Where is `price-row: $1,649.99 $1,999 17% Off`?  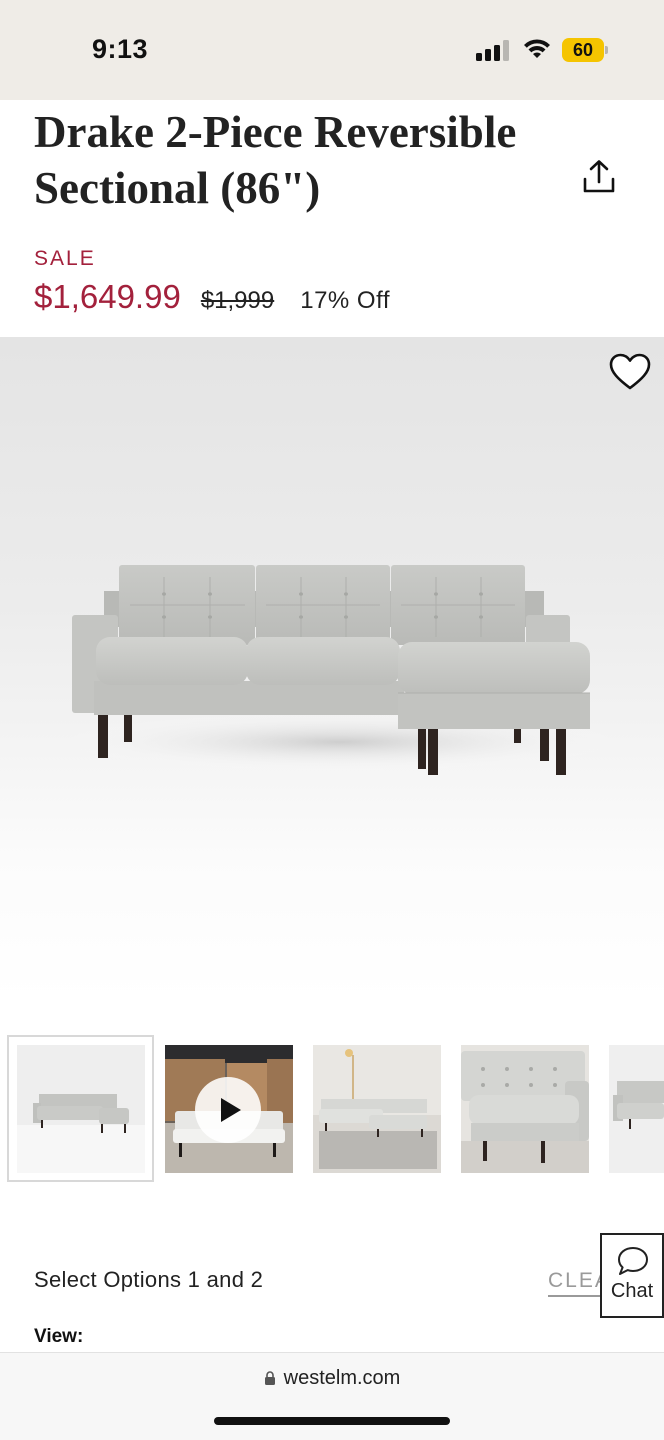 price-row: $1,649.99 $1,999 17% Off is located at coordinates (212, 298).